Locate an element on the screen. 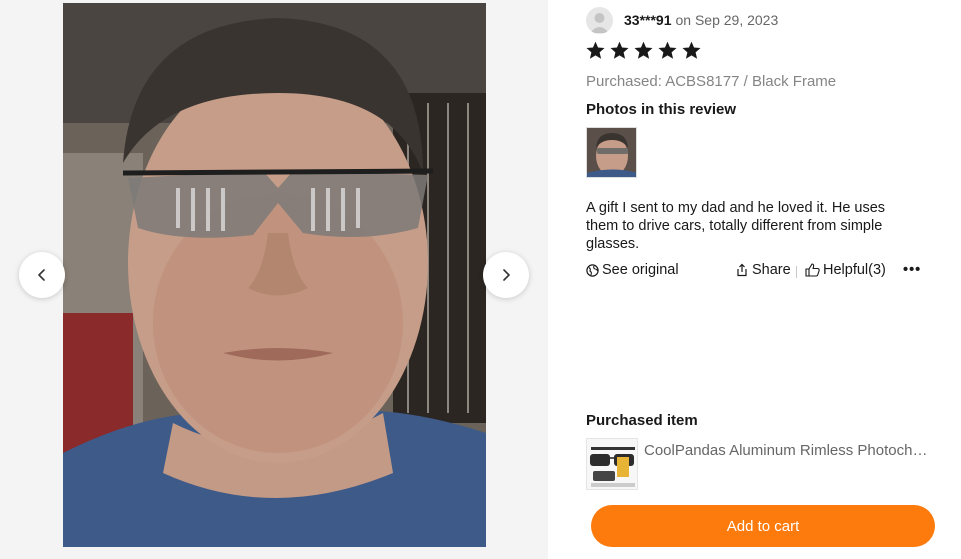 This screenshot has width=961, height=559. share-icon is located at coordinates (742, 270).